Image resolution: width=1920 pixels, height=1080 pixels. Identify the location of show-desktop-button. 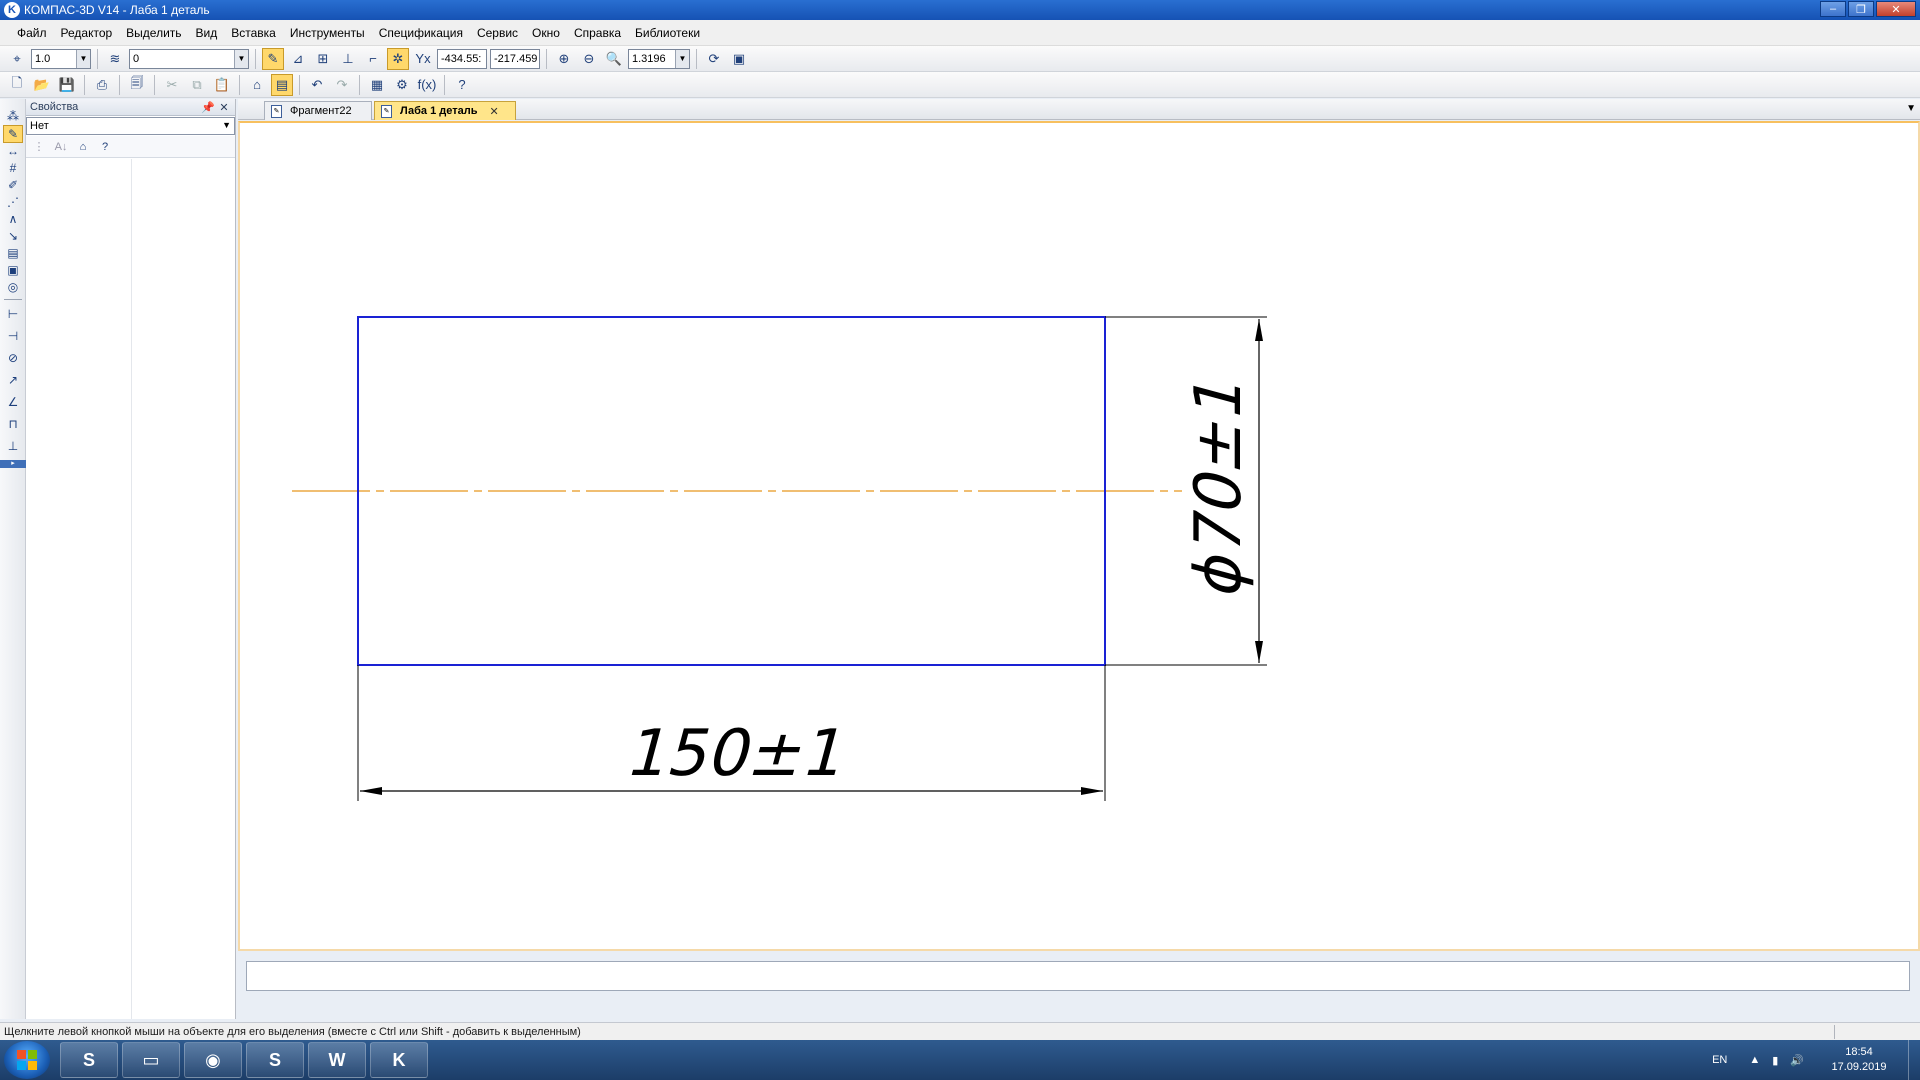
(1914, 1060).